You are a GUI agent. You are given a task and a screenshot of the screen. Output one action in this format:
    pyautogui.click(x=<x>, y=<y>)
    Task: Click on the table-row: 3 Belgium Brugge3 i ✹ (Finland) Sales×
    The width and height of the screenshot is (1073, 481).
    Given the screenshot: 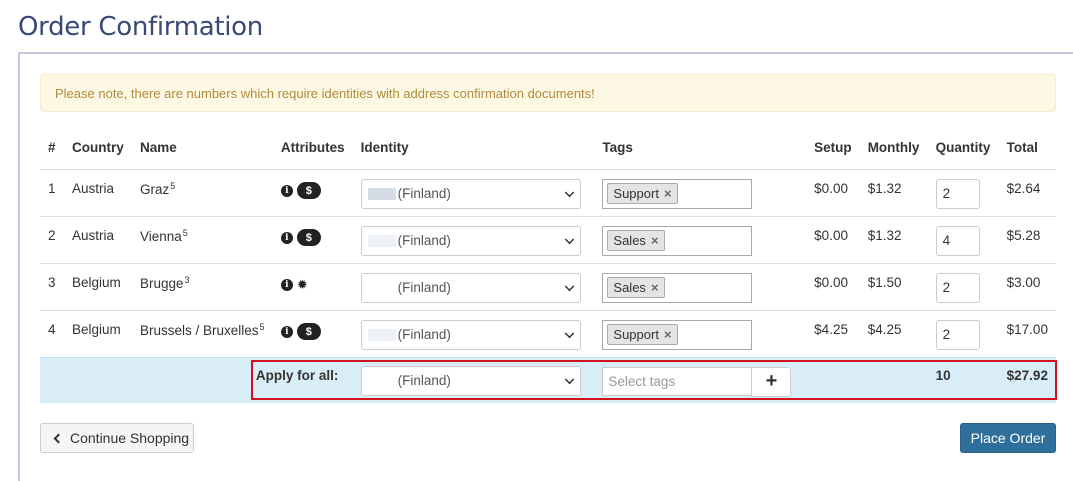 What is the action you would take?
    pyautogui.click(x=548, y=286)
    